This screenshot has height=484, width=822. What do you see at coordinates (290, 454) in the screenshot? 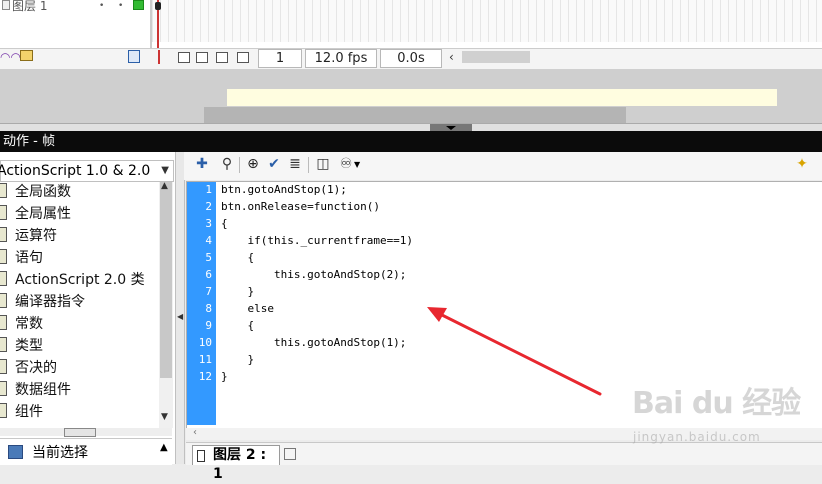
I see `pin-script-icon` at bounding box center [290, 454].